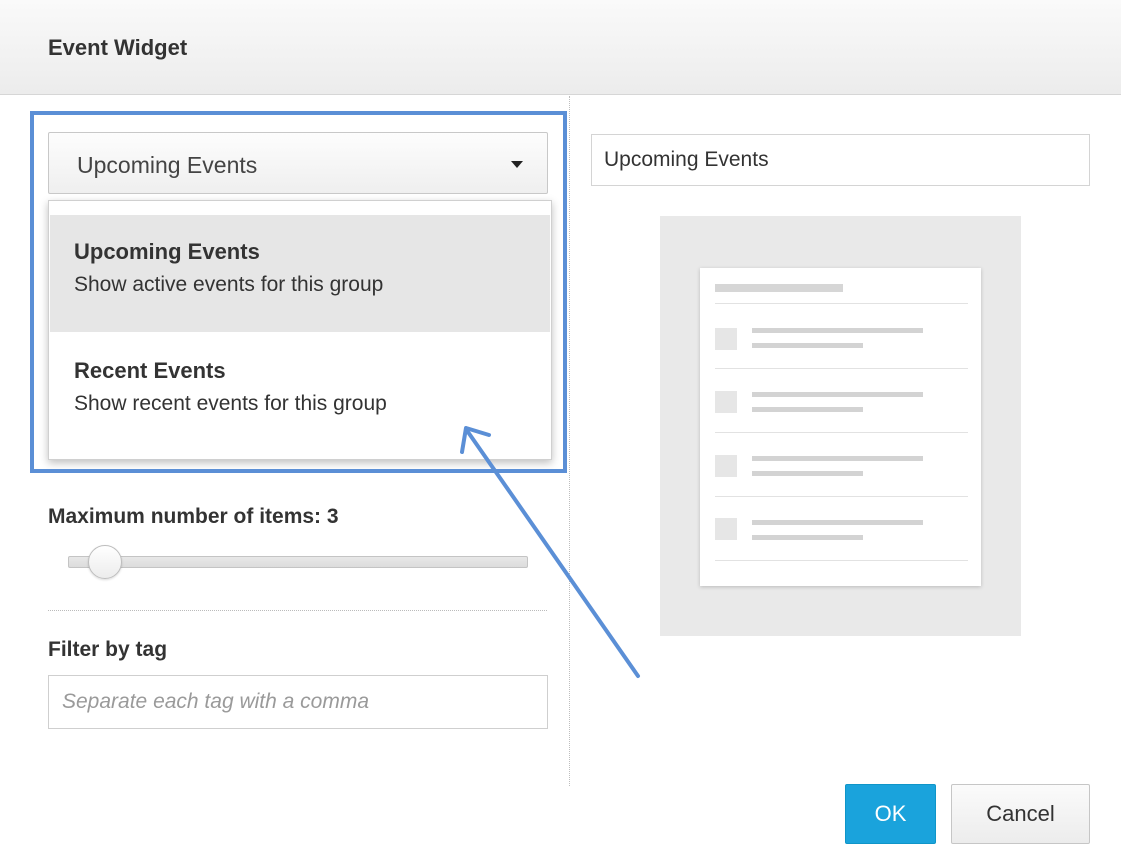 The height and width of the screenshot is (852, 1121). Describe the element at coordinates (840, 160) in the screenshot. I see `widget-title-input` at that location.